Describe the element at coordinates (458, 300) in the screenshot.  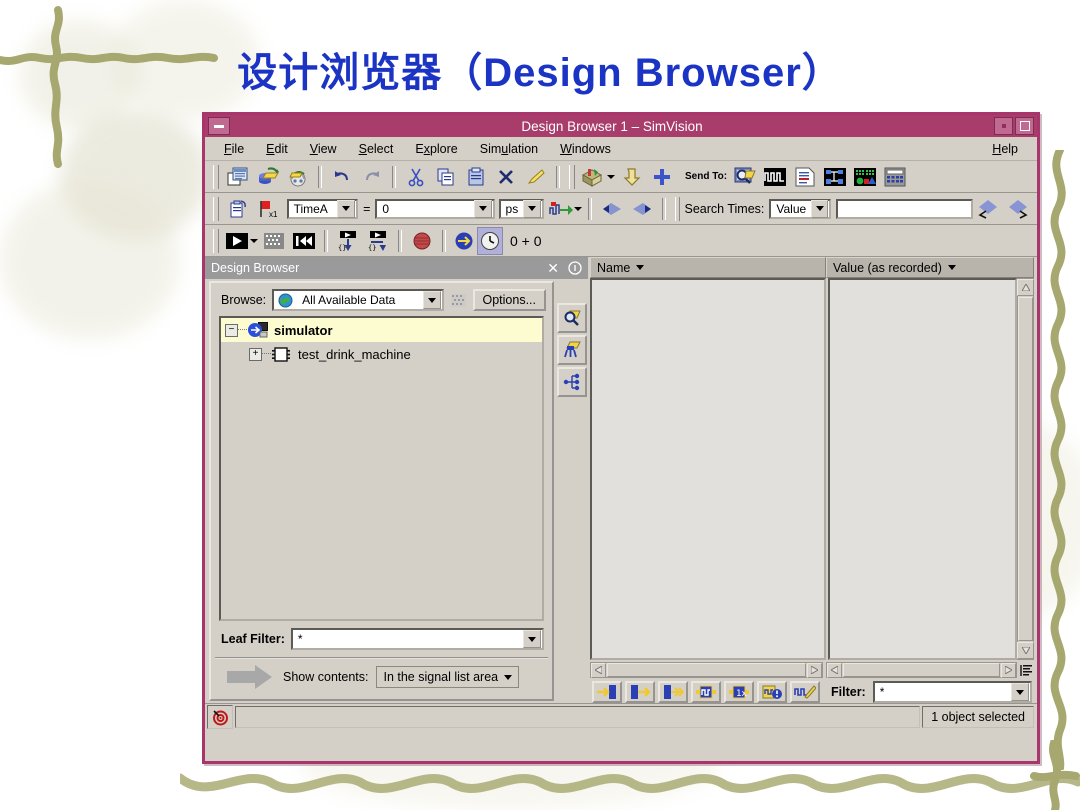
I see `scope-icon` at that location.